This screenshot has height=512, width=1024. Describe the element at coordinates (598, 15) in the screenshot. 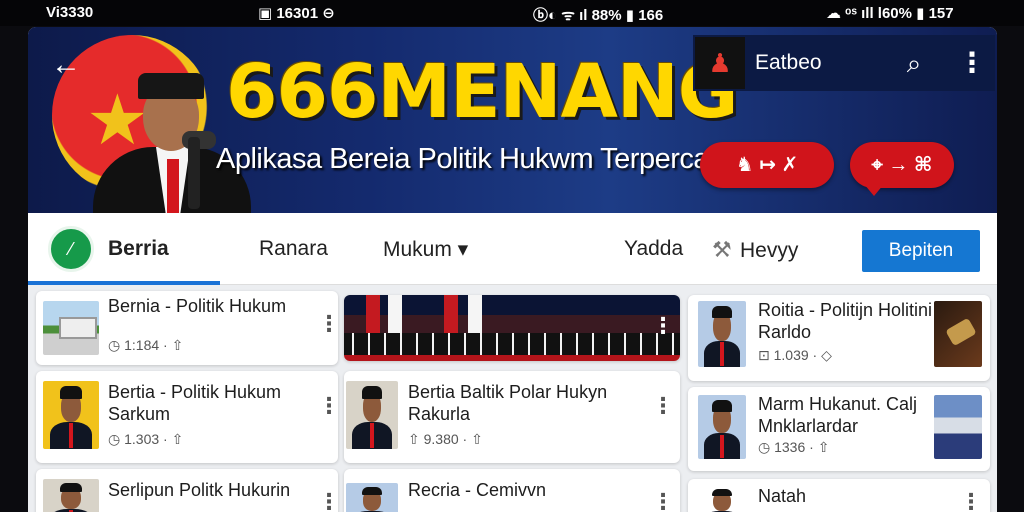

I see `status-network-left: ⓑ◐ ᯤ ıl 88% ▮ 166` at that location.